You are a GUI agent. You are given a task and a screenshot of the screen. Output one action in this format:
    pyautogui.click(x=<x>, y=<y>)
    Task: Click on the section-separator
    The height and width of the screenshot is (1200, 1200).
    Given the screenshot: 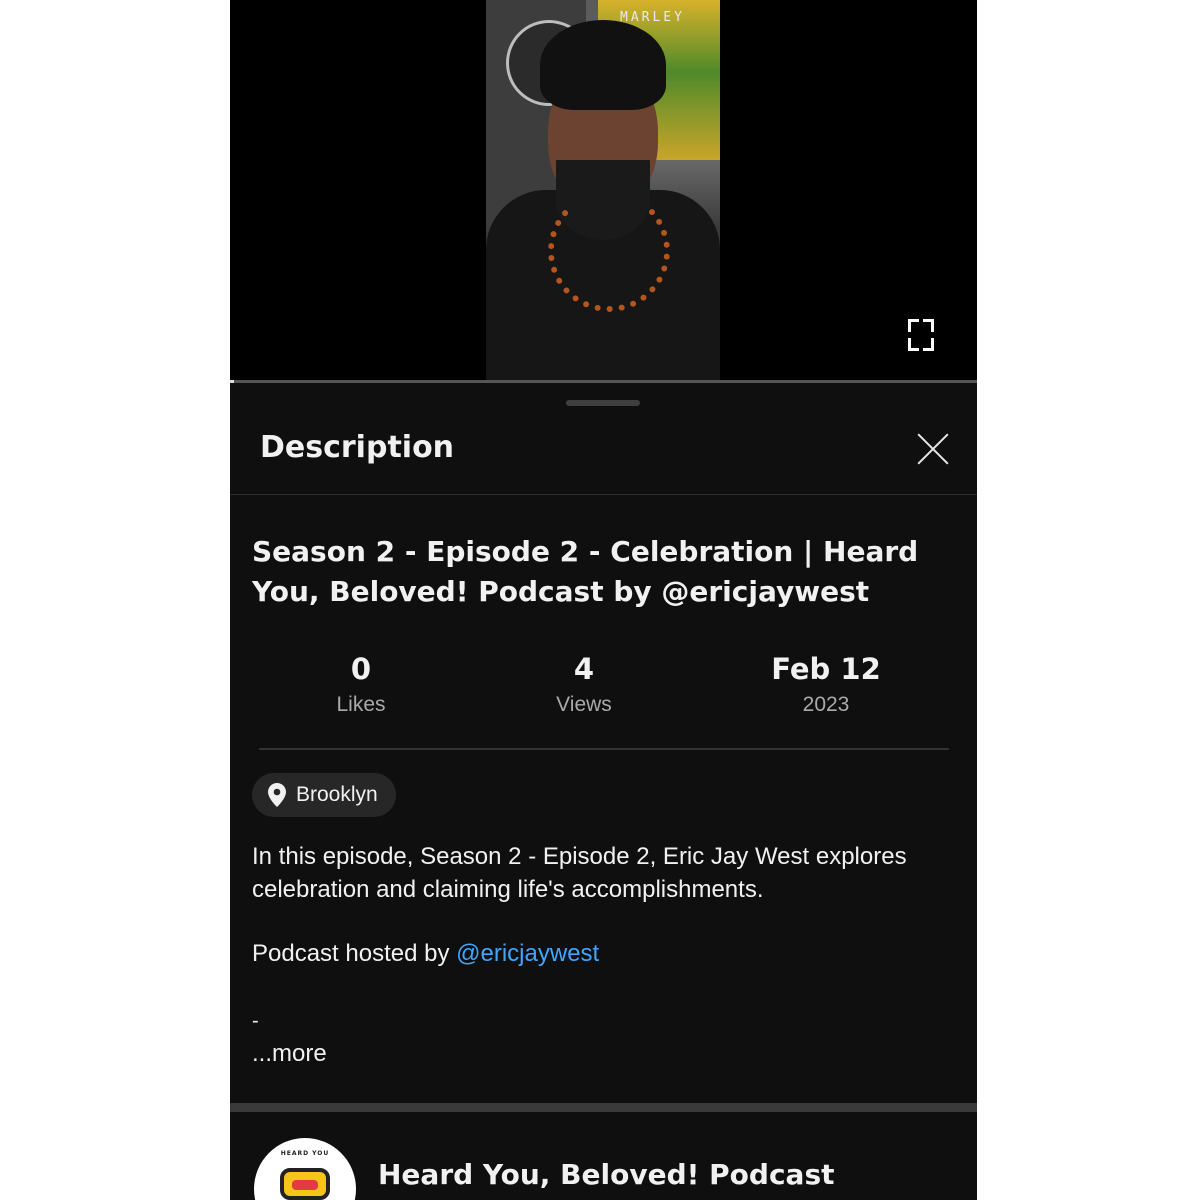 What is the action you would take?
    pyautogui.click(x=603, y=1107)
    